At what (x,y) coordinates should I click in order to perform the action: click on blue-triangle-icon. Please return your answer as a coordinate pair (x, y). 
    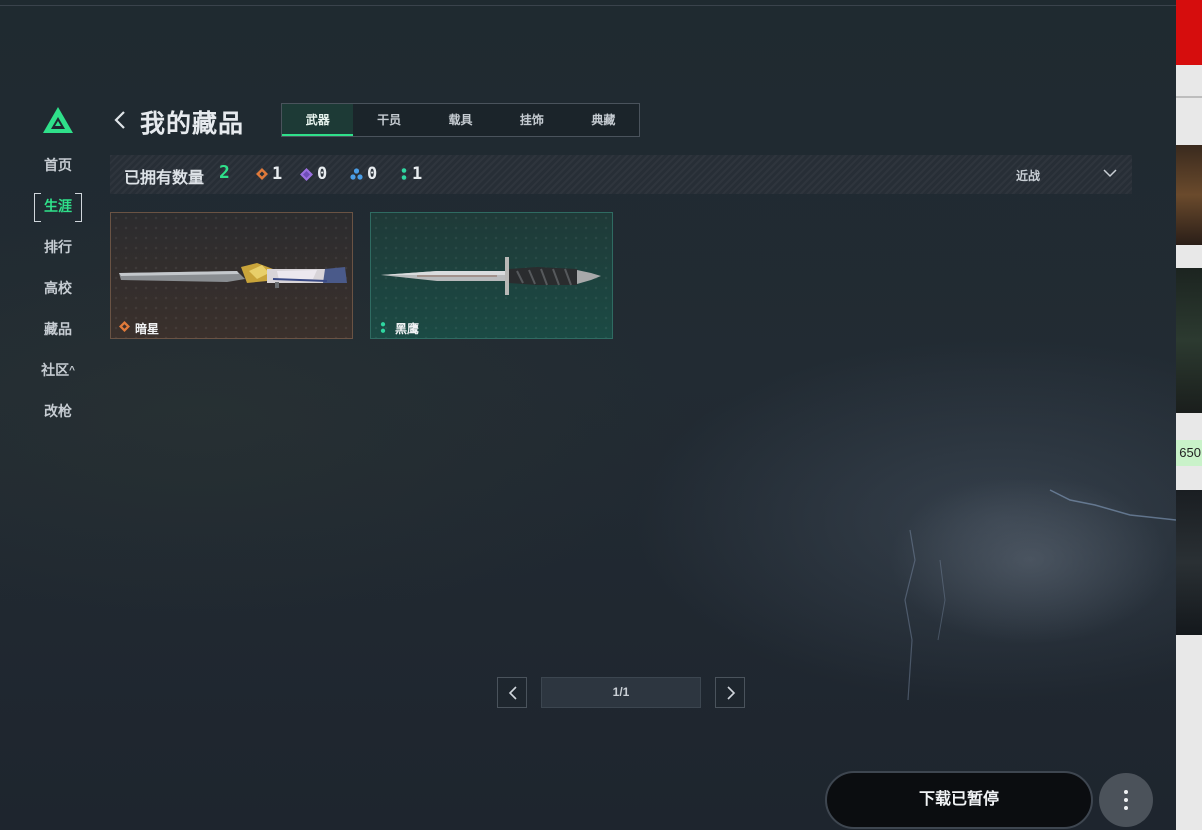
    Looking at the image, I should click on (356, 174).